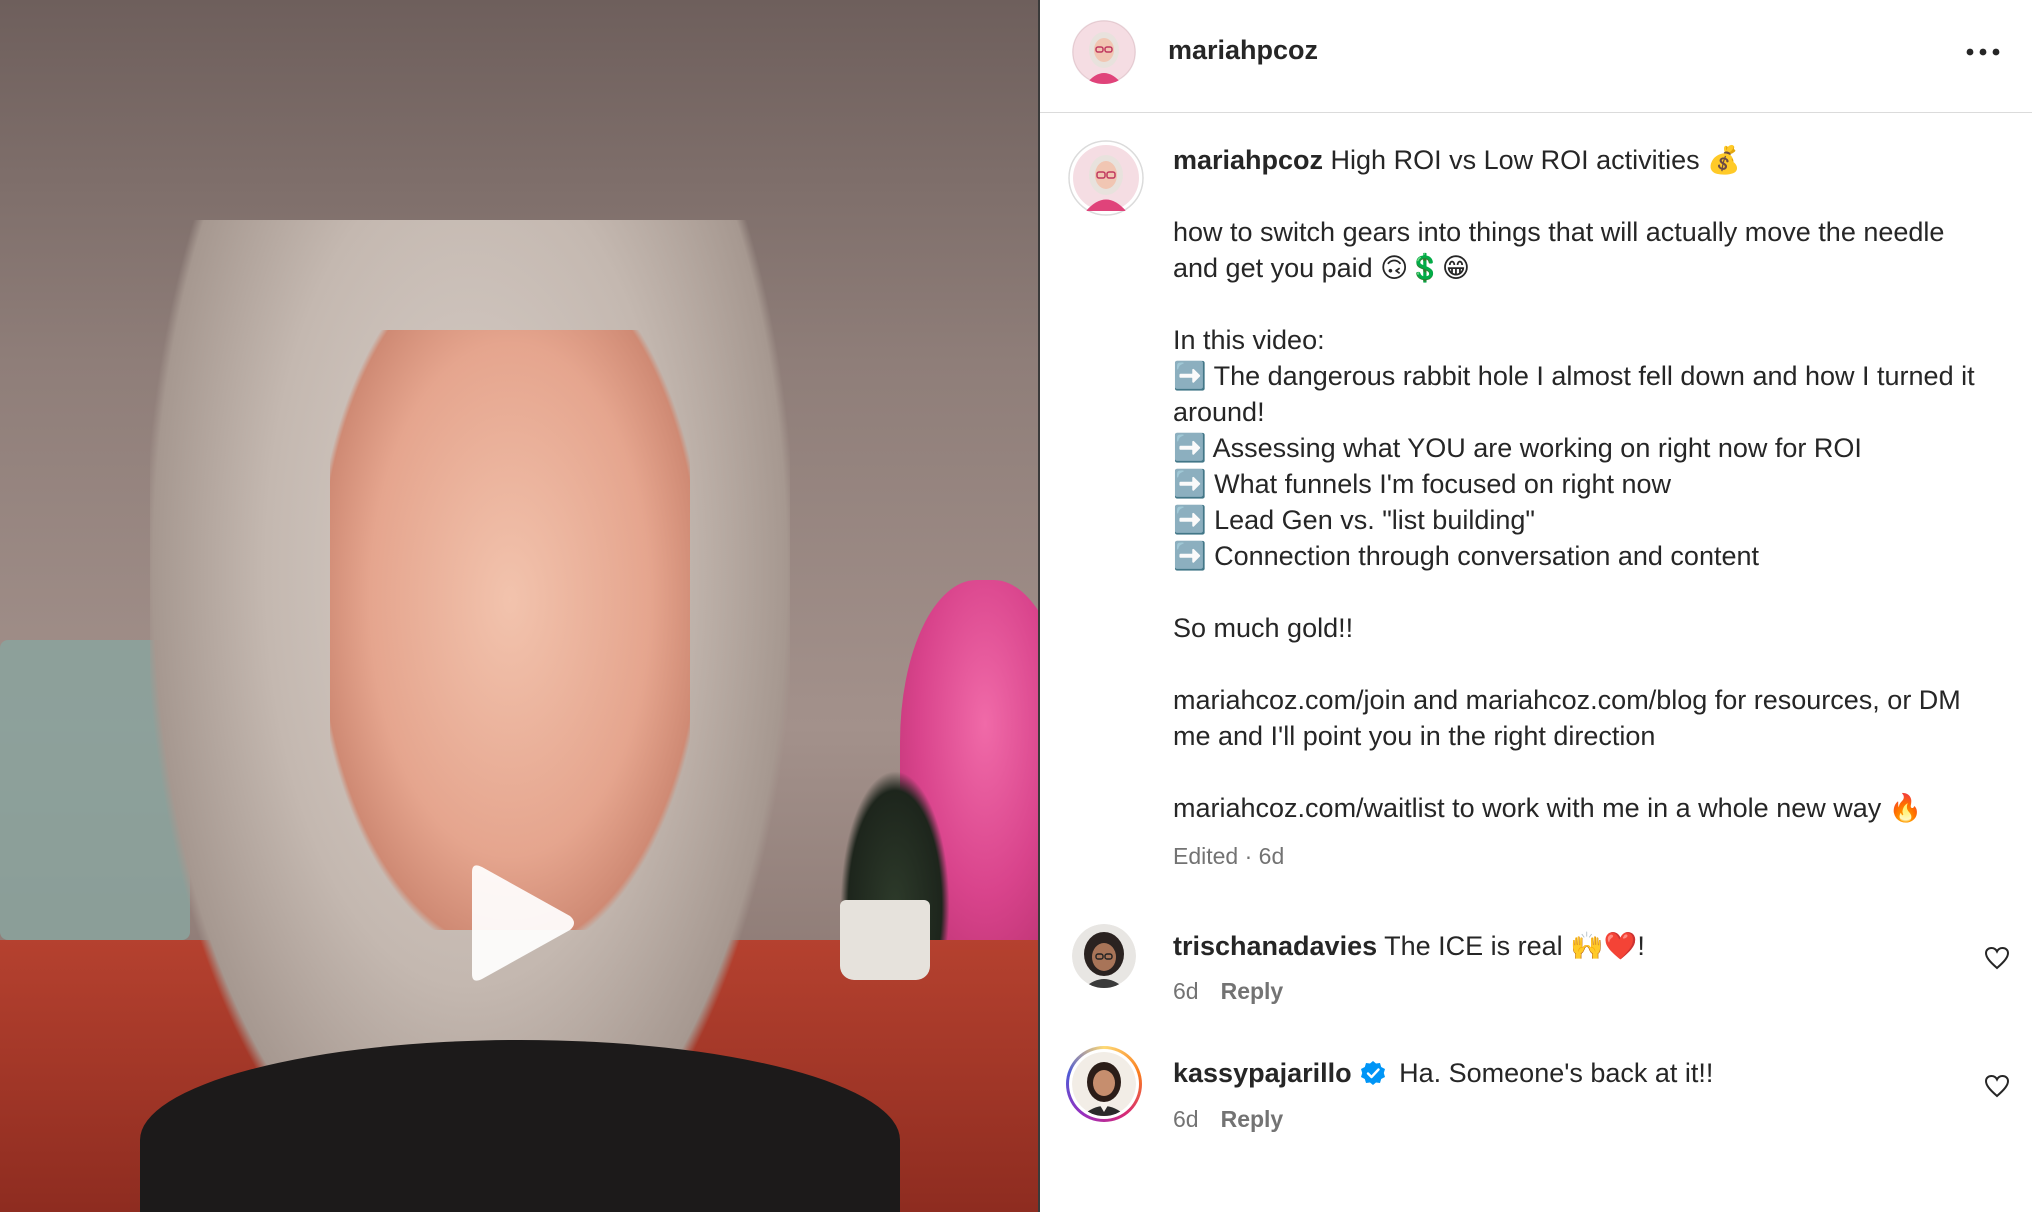 This screenshot has height=1212, width=2032. I want to click on more-horizontal-icon, so click(1983, 52).